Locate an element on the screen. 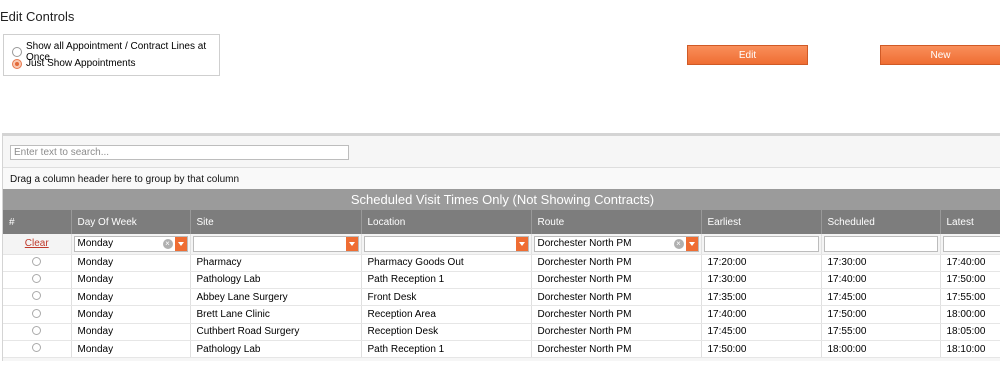  day-filter-value: Monday is located at coordinates (95, 244).